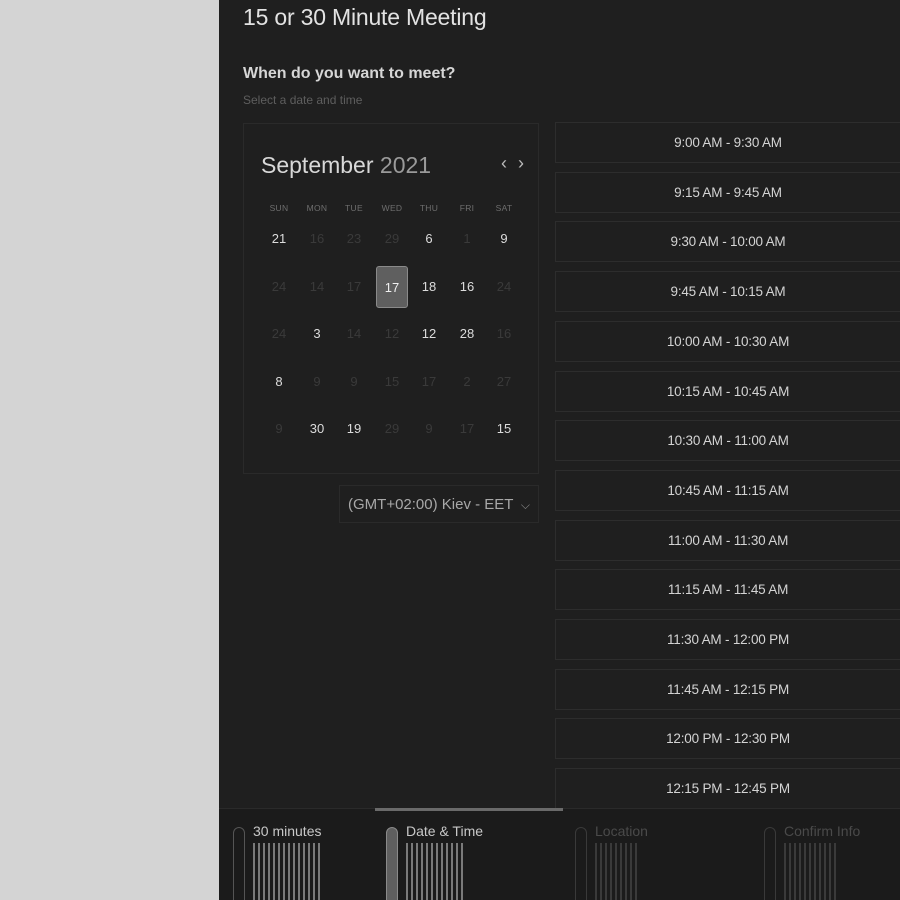 This screenshot has height=900, width=900. Describe the element at coordinates (727, 391) in the screenshot. I see `time-slot-button: 10:15 AM - 10:45 AM` at that location.